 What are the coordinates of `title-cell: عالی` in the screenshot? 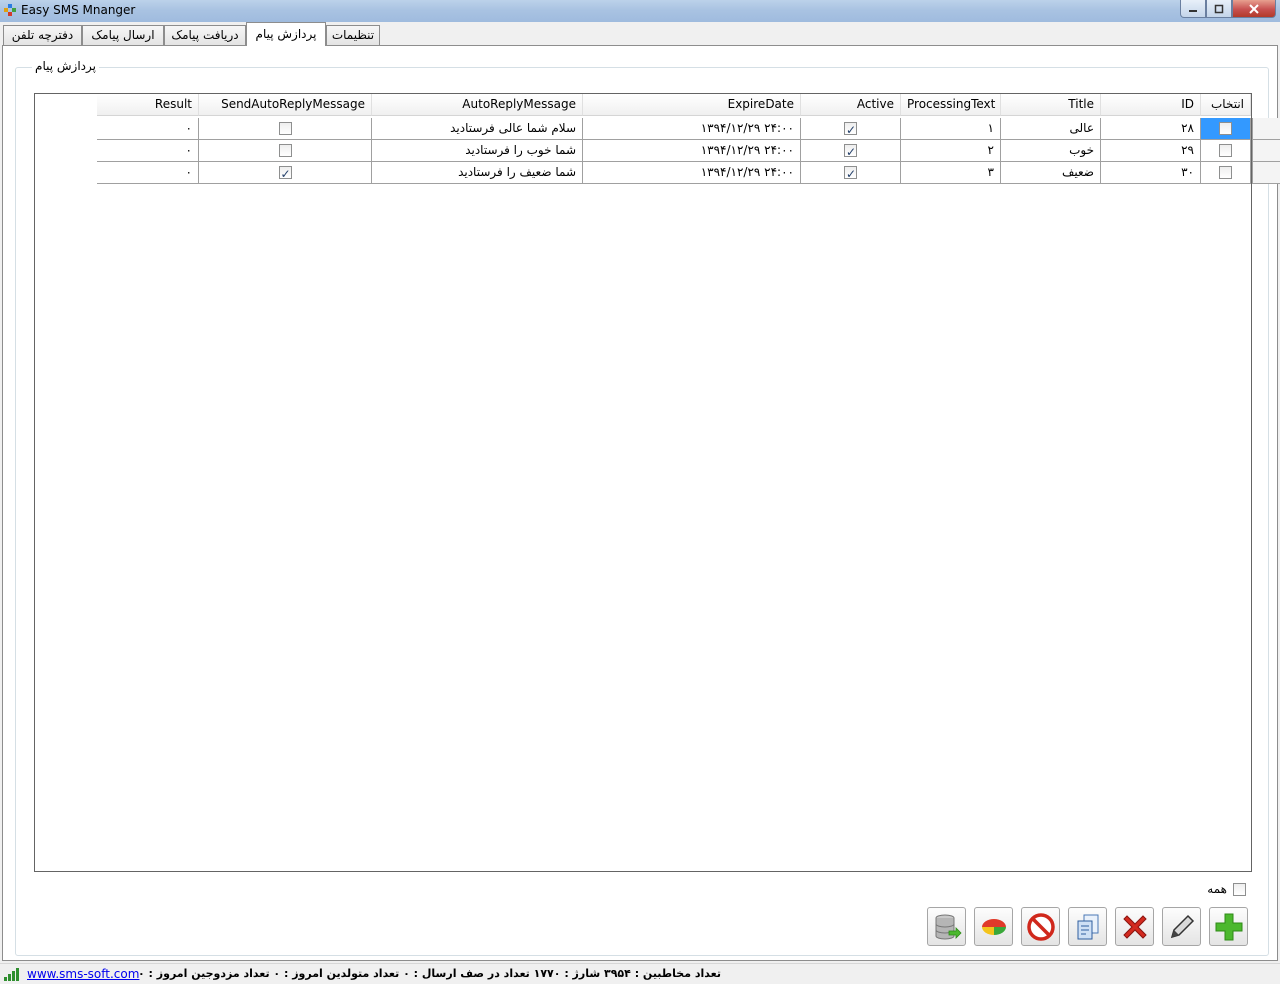 It's located at (1051, 129).